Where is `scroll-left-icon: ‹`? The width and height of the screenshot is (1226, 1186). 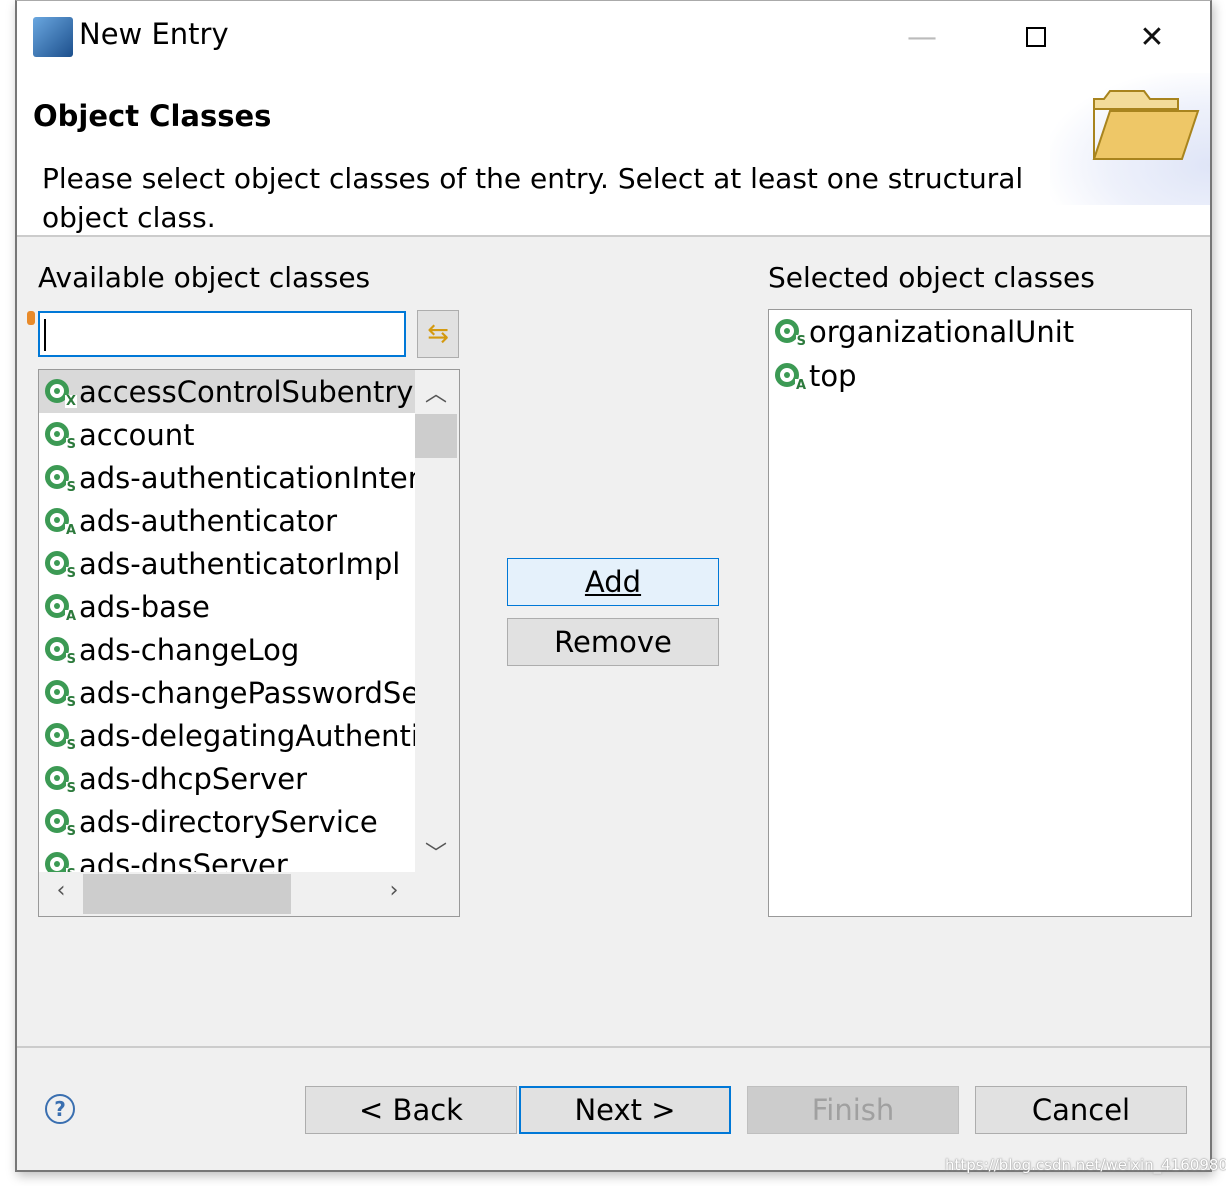 scroll-left-icon: ‹ is located at coordinates (61, 890).